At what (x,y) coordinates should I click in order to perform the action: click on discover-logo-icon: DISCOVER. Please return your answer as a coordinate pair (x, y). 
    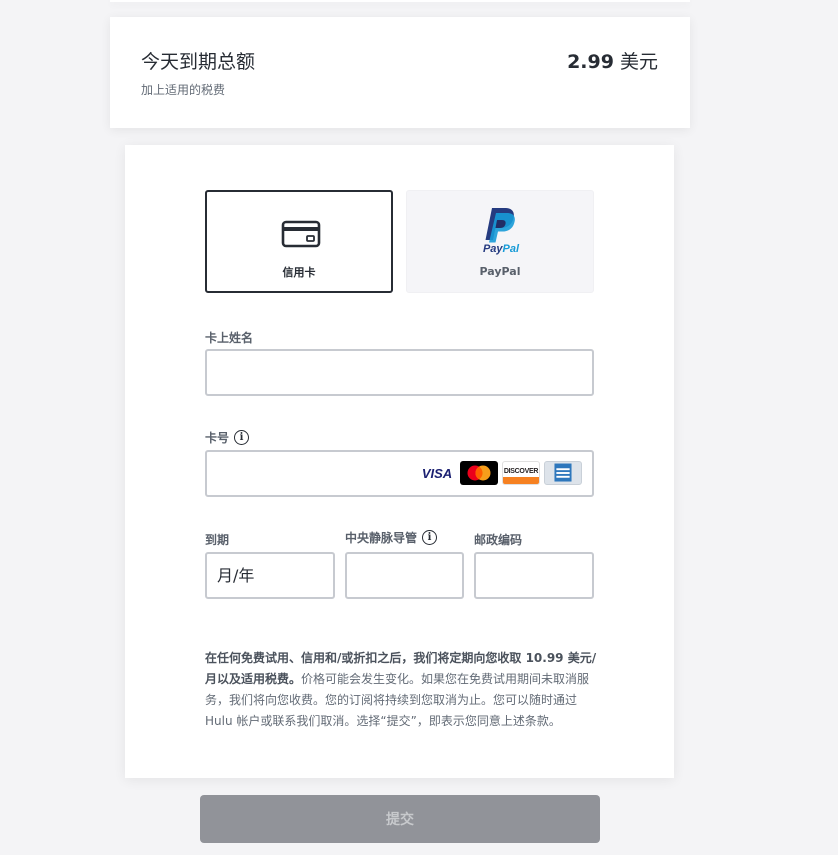
    Looking at the image, I should click on (521, 473).